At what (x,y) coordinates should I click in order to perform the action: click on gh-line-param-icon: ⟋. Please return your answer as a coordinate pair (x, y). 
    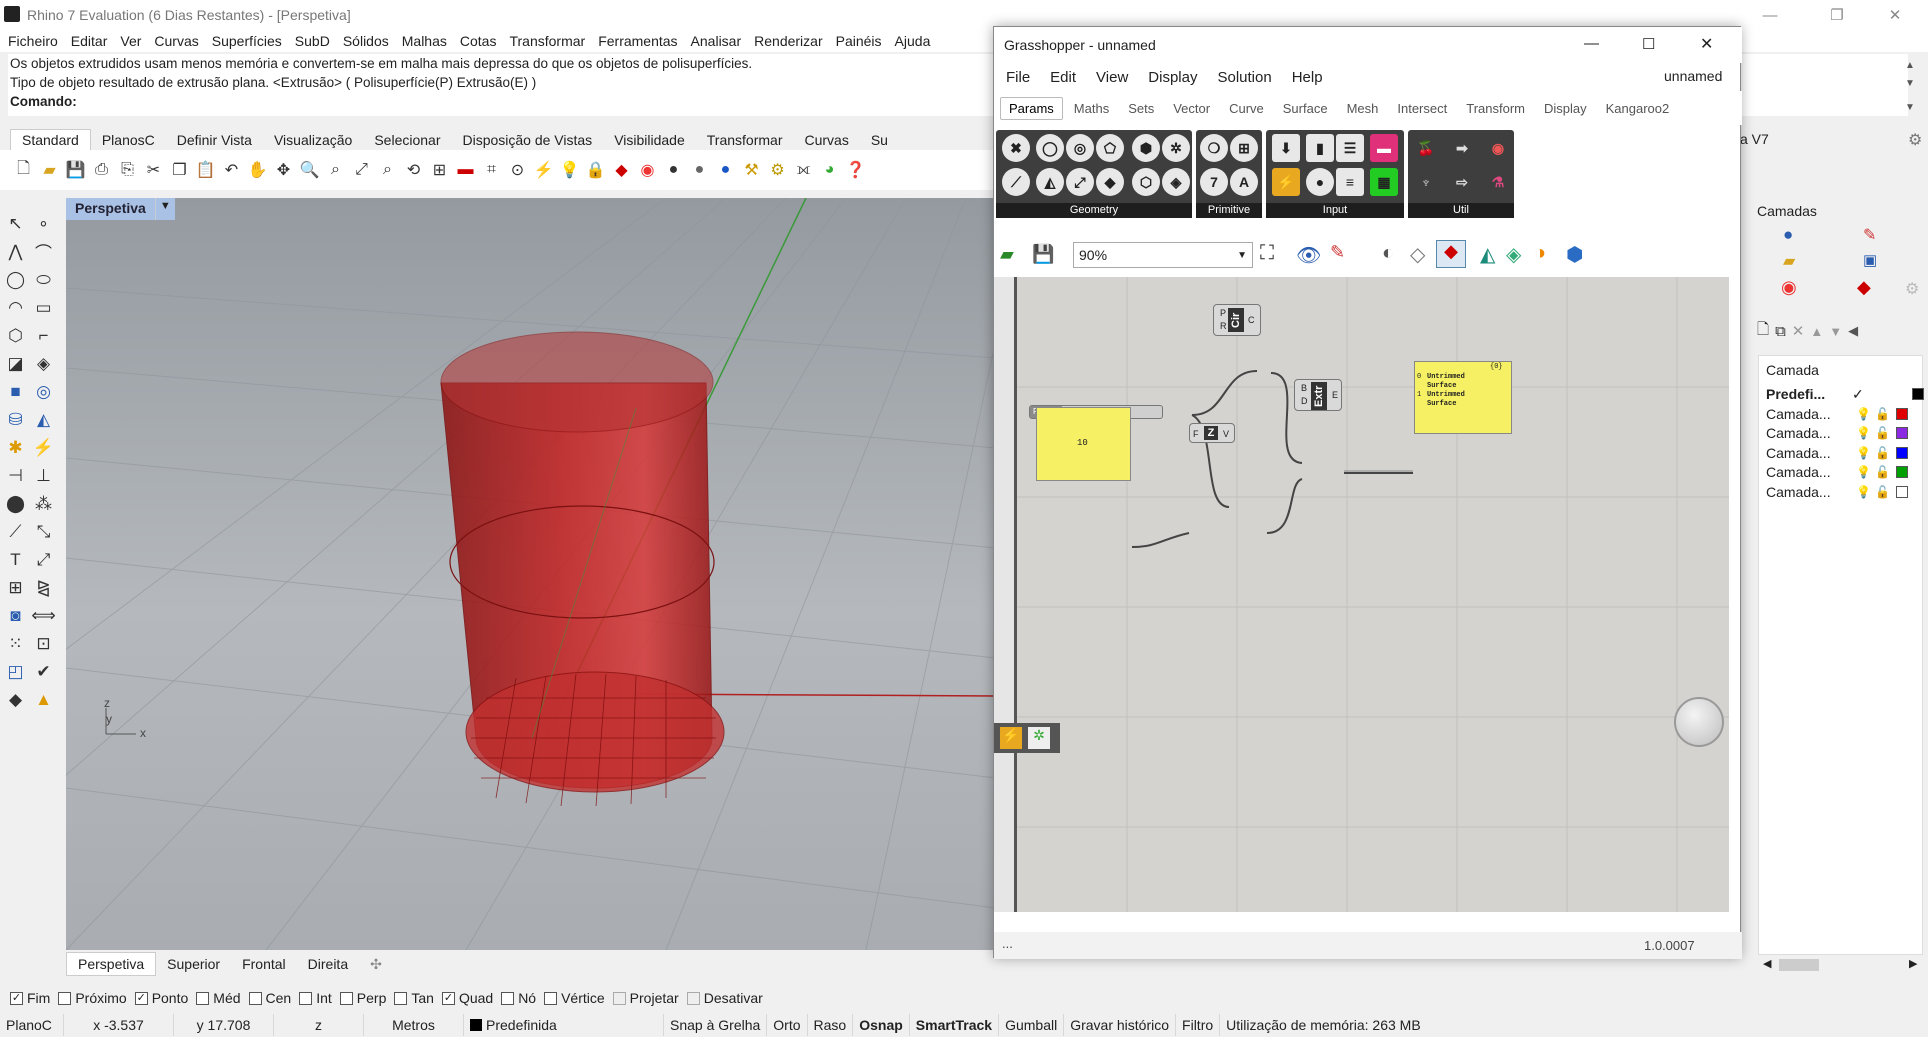
    Looking at the image, I should click on (1016, 182).